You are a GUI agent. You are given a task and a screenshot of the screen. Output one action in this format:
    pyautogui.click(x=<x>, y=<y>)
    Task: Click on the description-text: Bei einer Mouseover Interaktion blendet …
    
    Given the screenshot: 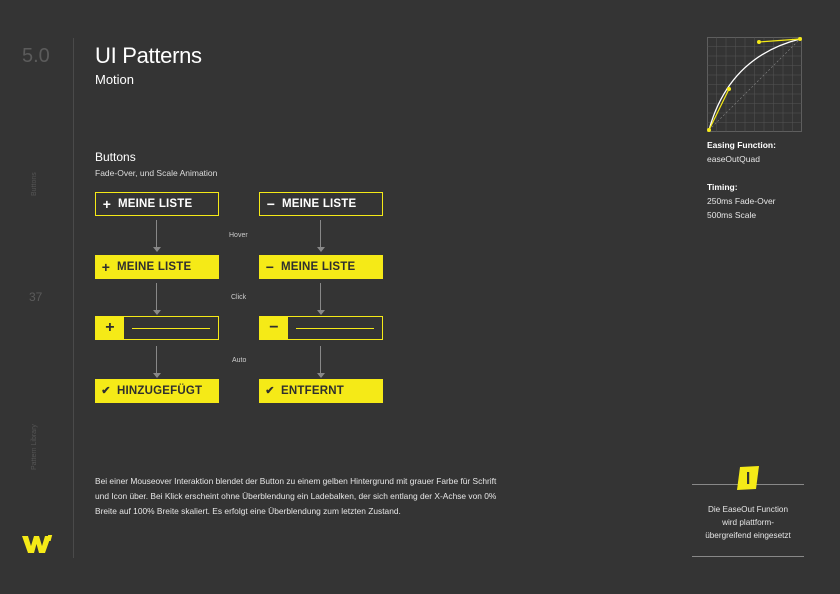 What is the action you would take?
    pyautogui.click(x=296, y=496)
    